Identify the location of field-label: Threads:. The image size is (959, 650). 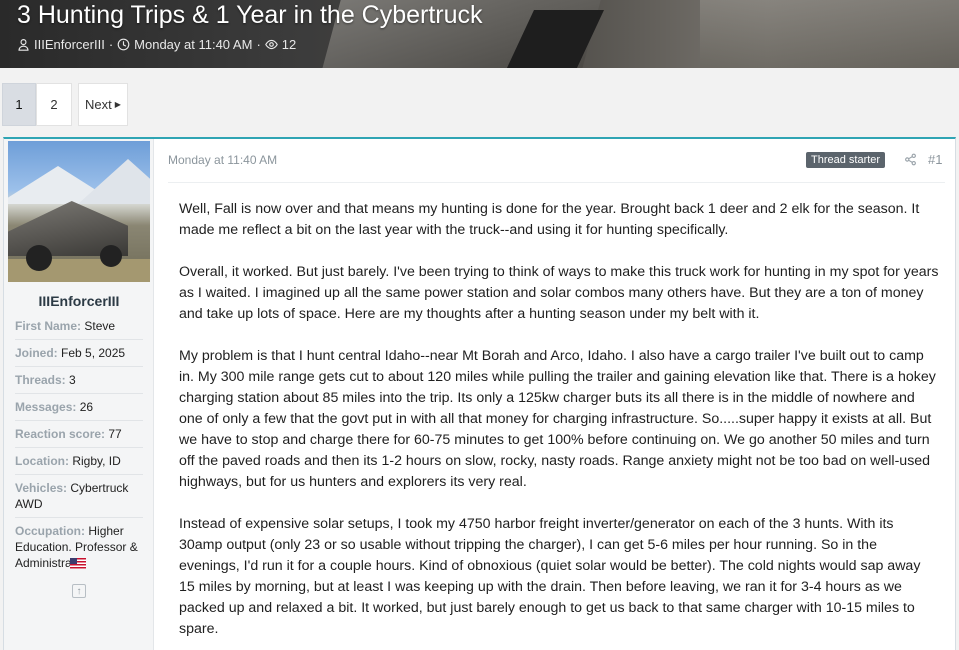
(40, 380).